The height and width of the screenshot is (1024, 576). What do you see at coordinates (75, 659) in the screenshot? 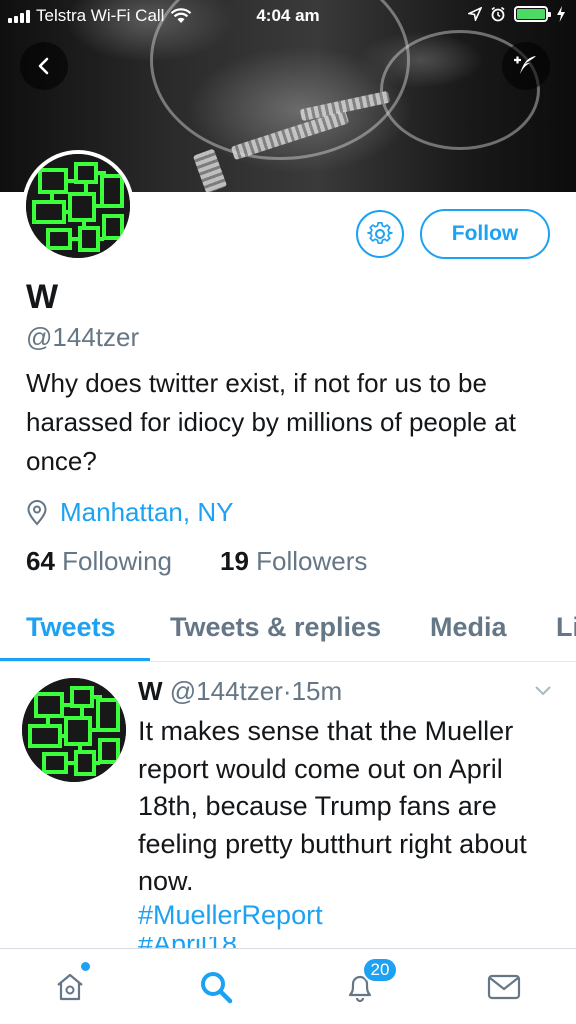
I see `active-tab-indicator` at bounding box center [75, 659].